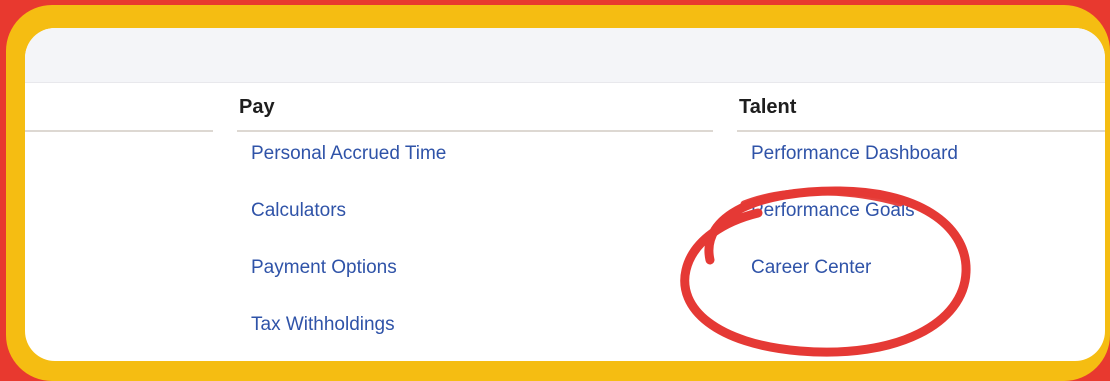 This screenshot has width=1110, height=381. Describe the element at coordinates (475, 112) in the screenshot. I see `pay-column-title: Pay` at that location.